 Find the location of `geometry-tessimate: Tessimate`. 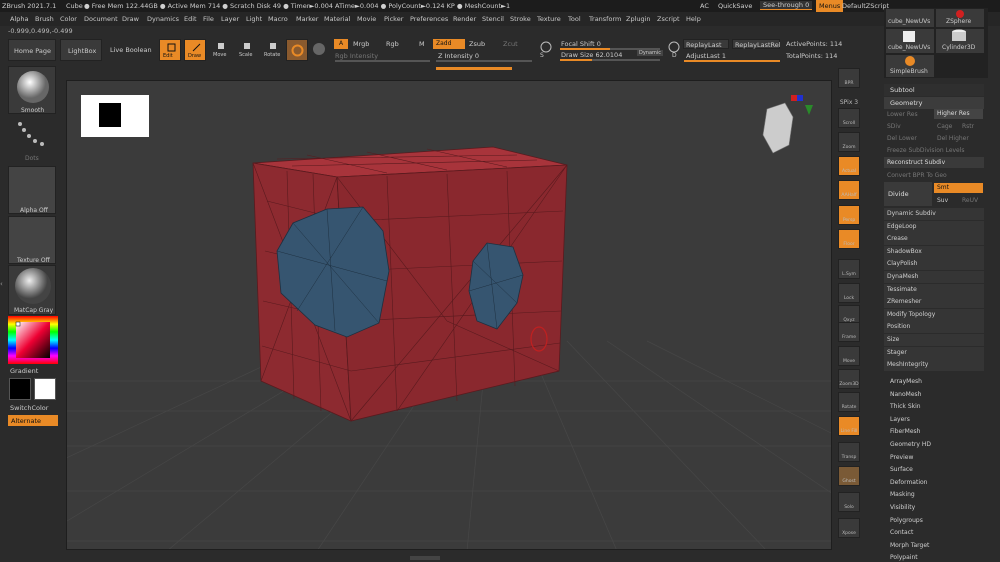

geometry-tessimate: Tessimate is located at coordinates (934, 289).